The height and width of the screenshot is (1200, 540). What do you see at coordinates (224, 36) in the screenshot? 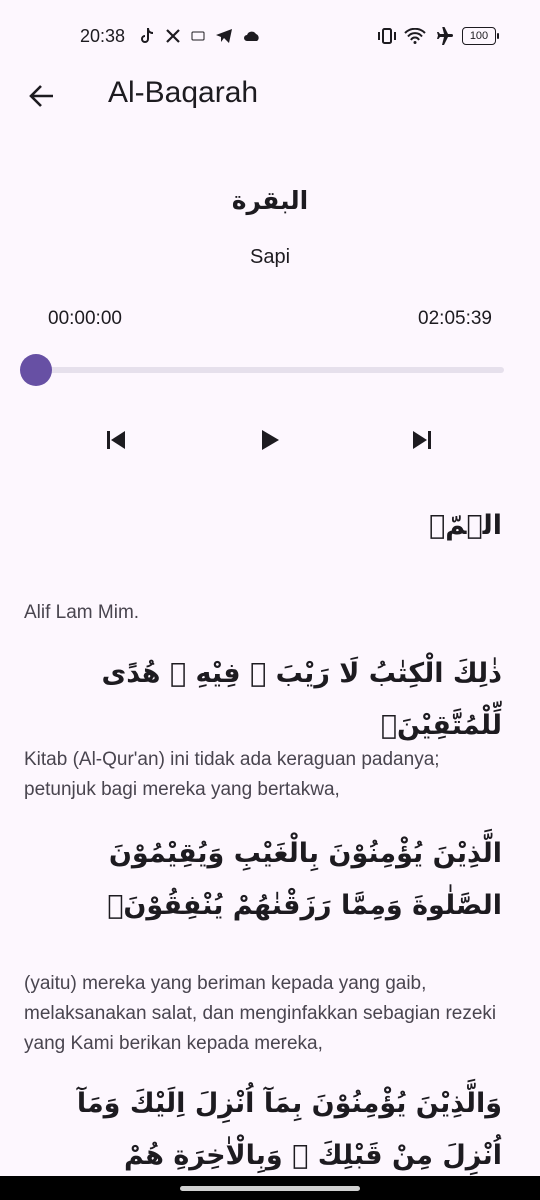
I see `telegram-icon` at bounding box center [224, 36].